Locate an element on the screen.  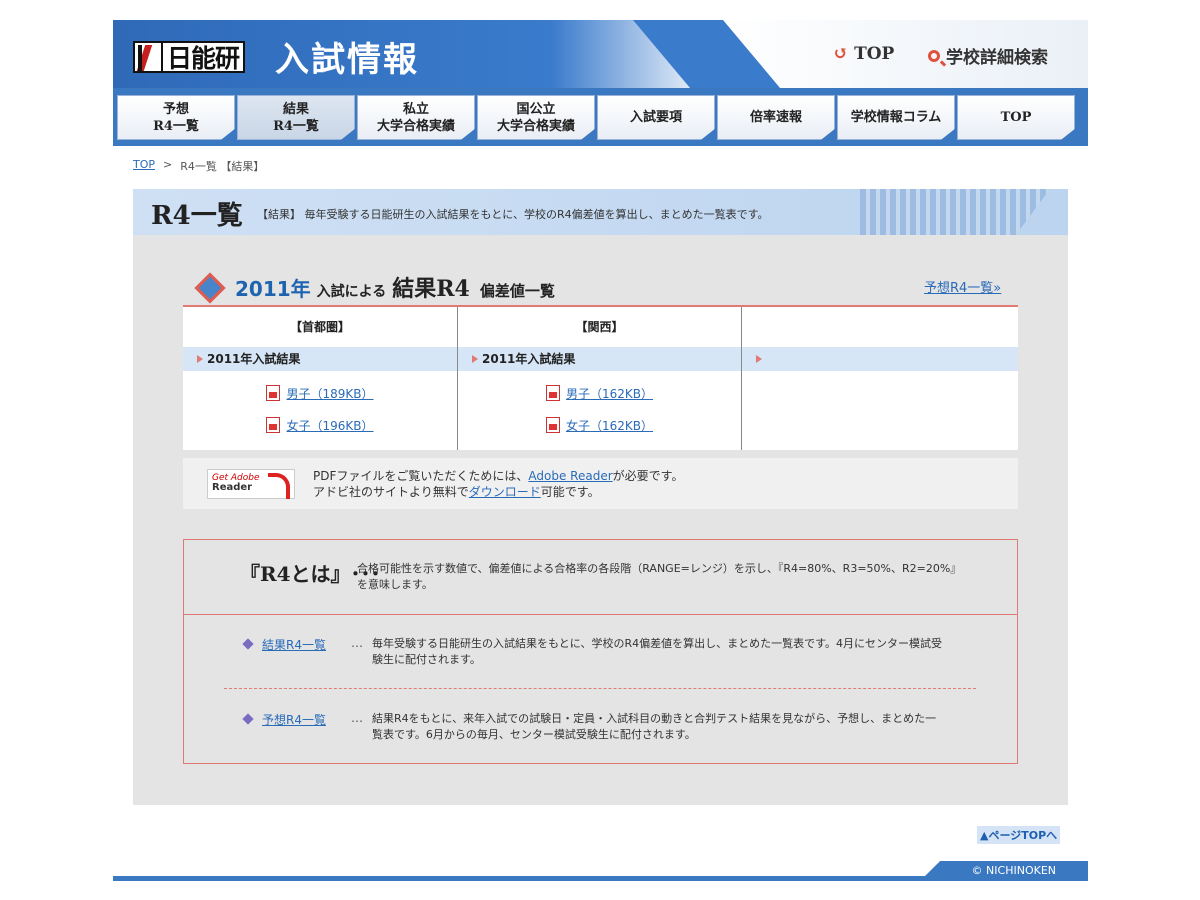
nav-private-univ: 私立 大学合格実績 is located at coordinates (416, 117).